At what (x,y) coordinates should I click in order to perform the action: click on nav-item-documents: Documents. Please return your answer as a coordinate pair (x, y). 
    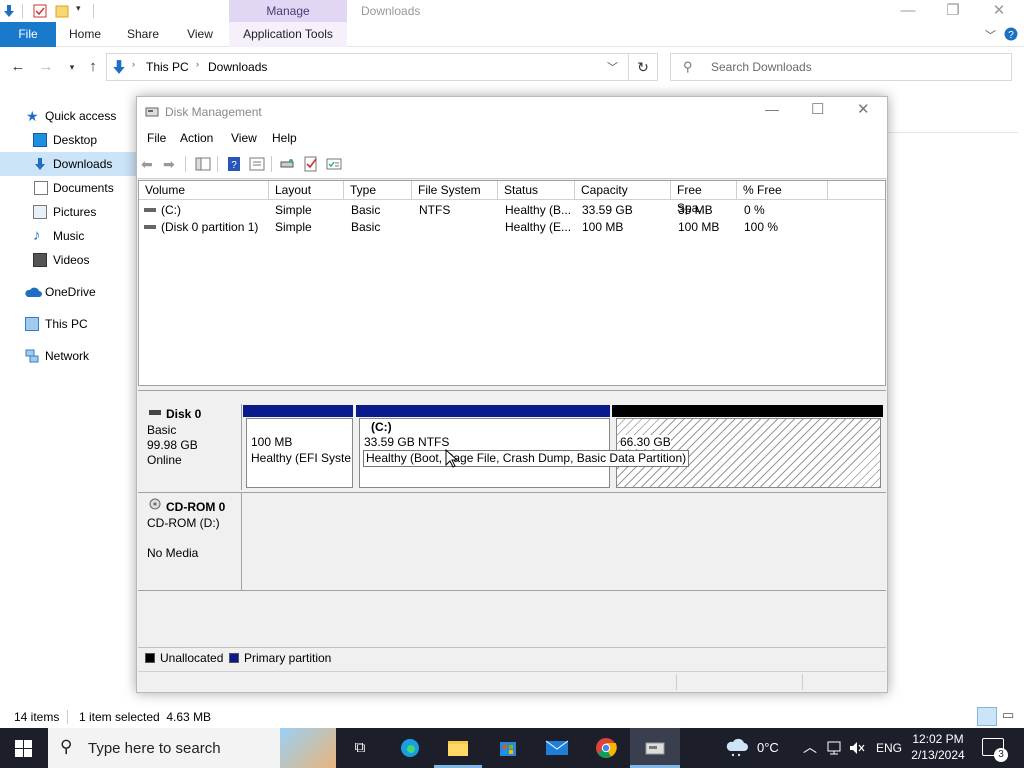
    Looking at the image, I should click on (68, 188).